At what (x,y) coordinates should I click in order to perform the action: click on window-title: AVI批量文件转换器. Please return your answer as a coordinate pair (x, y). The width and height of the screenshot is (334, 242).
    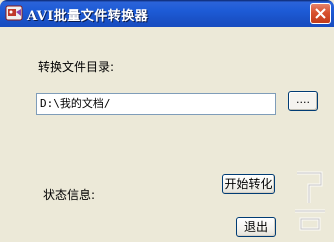
    Looking at the image, I should click on (88, 16).